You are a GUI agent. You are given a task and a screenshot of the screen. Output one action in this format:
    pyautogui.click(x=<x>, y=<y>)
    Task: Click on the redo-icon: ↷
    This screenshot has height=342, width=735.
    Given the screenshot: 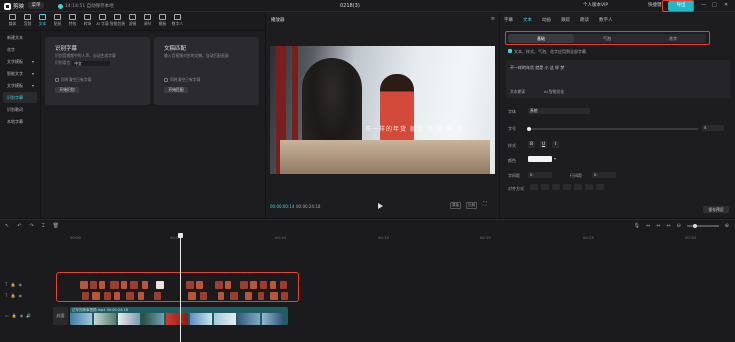 What is the action you would take?
    pyautogui.click(x=31, y=226)
    